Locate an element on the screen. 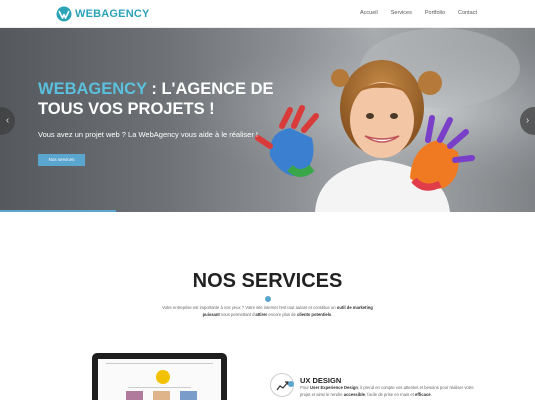  logo: WEBAGENCY is located at coordinates (103, 14).